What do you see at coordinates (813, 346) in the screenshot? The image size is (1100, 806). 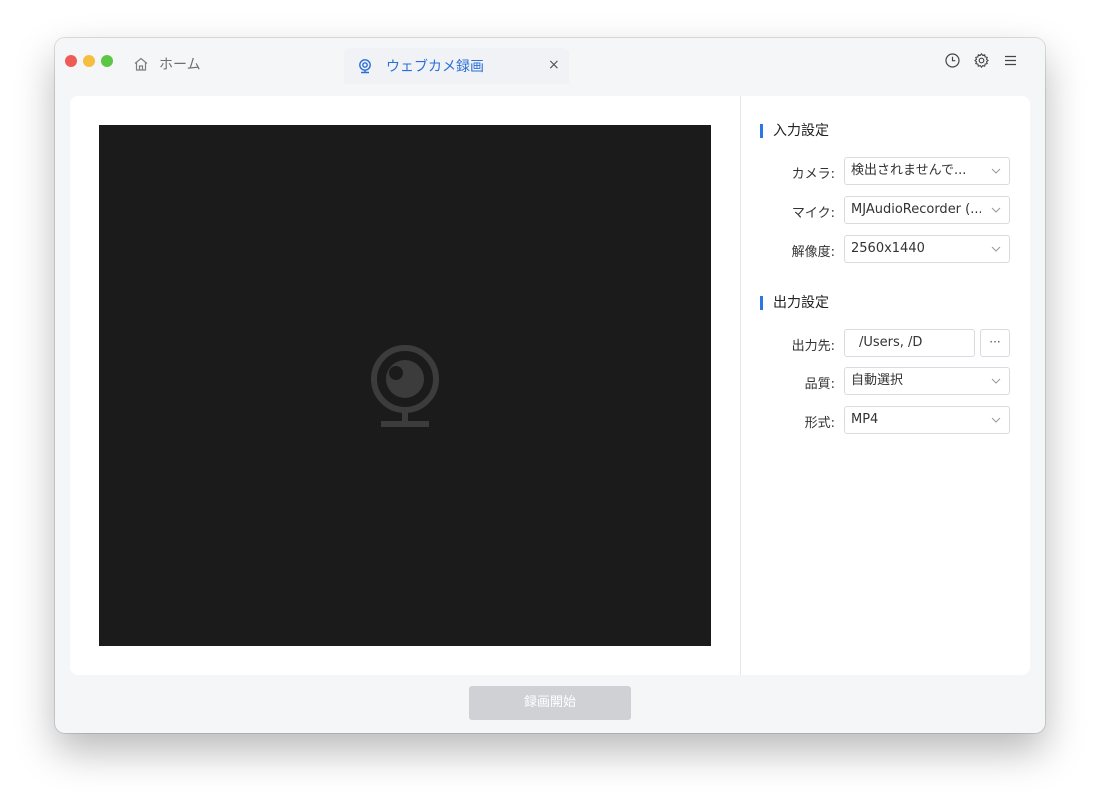 I see `destination-label: 出力先:` at bounding box center [813, 346].